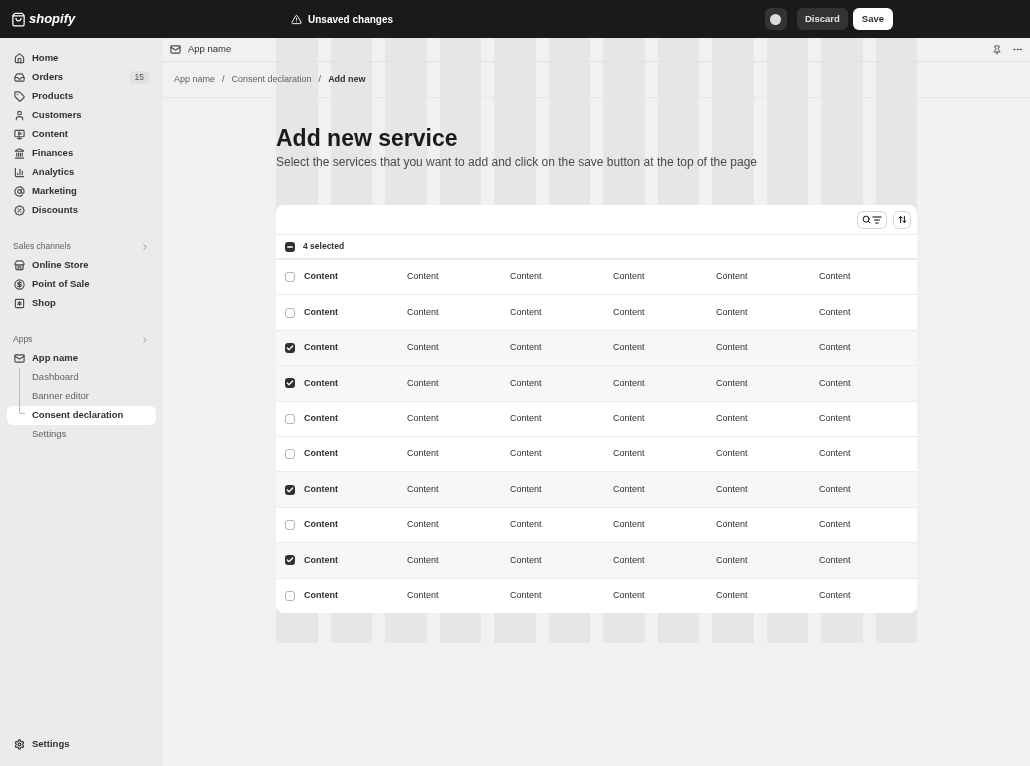 The image size is (1030, 766). What do you see at coordinates (81, 415) in the screenshot?
I see `sub-nav-item: Consent declaration` at bounding box center [81, 415].